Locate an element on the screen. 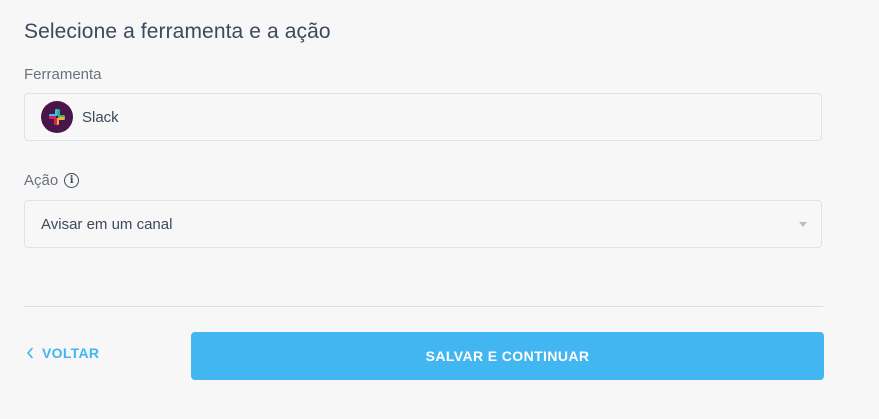  action-select: Avisar em um canal is located at coordinates (423, 224).